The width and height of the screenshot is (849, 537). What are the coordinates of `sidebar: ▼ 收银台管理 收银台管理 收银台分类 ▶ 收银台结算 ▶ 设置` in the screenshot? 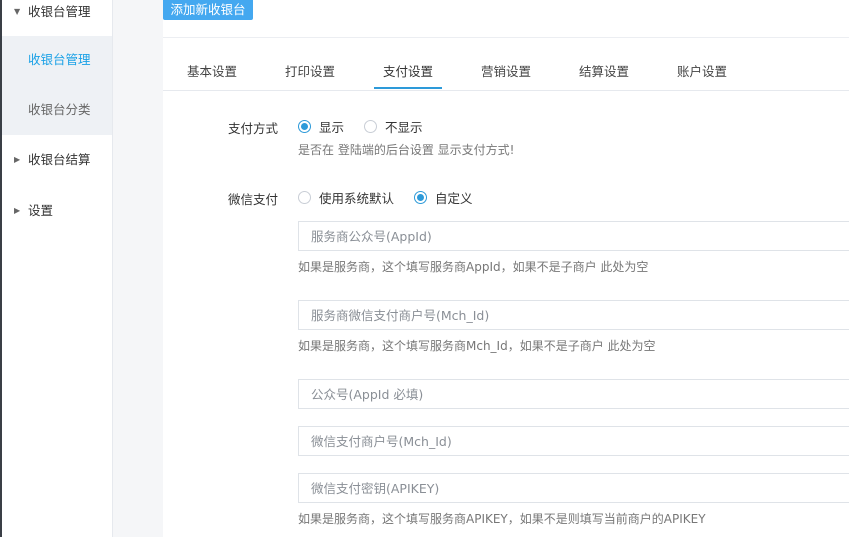 It's located at (57, 268).